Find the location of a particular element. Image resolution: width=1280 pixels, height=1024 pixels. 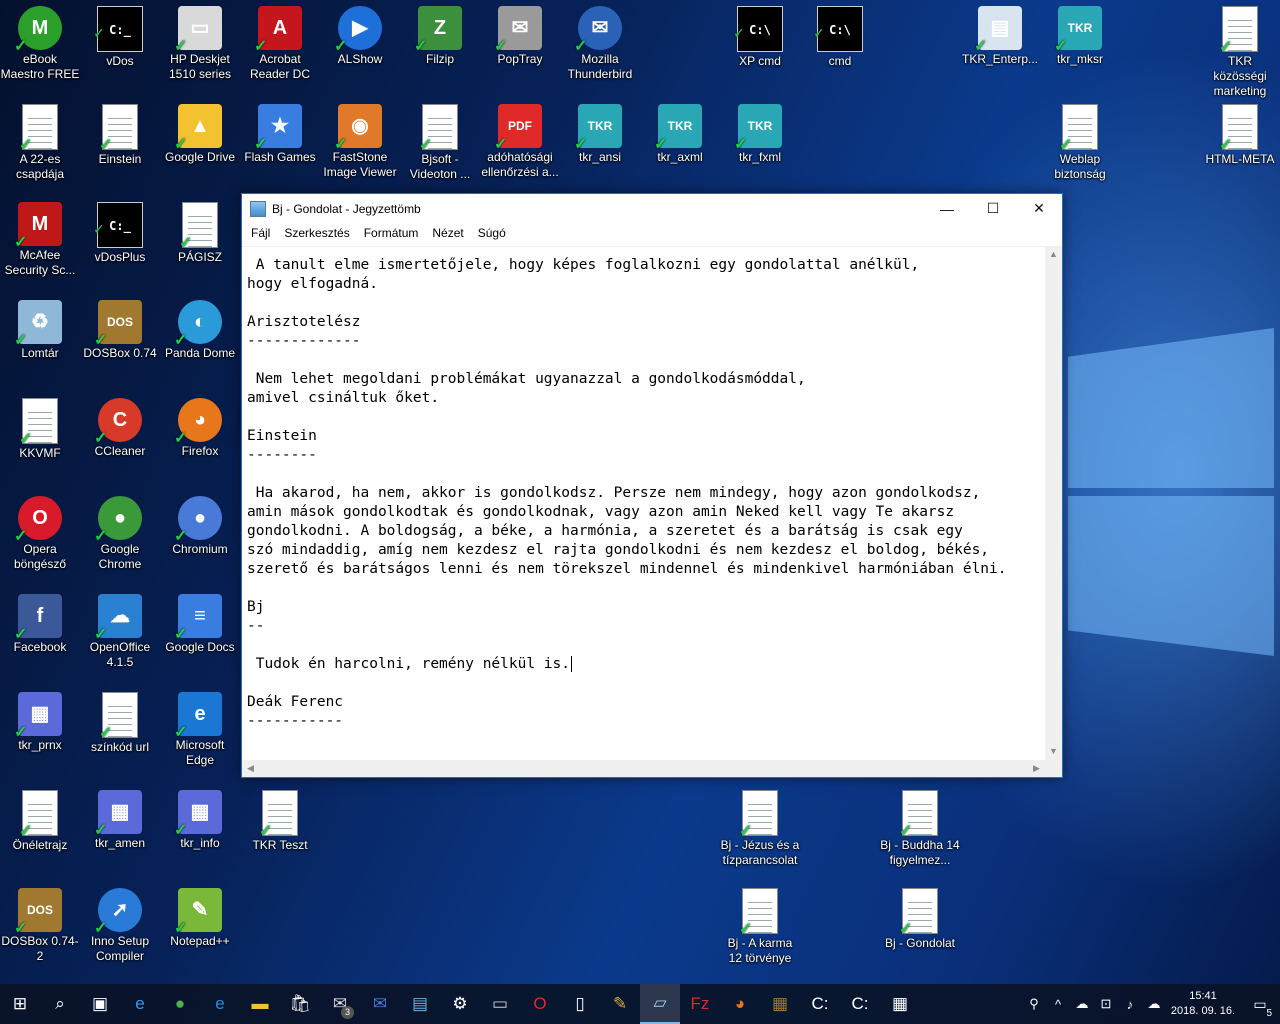

desktop-icon: TKR ✓ tkr_mksr is located at coordinates (1080, 46).